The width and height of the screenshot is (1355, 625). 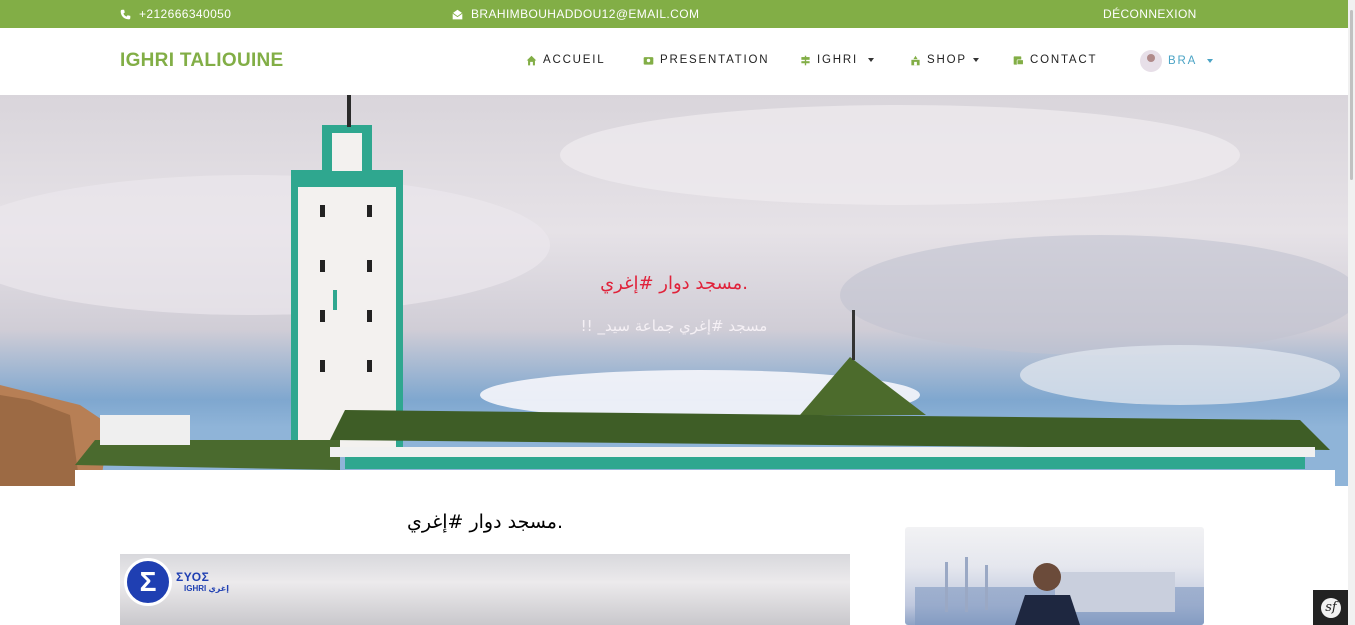 I want to click on phone-icon, so click(x=125, y=14).